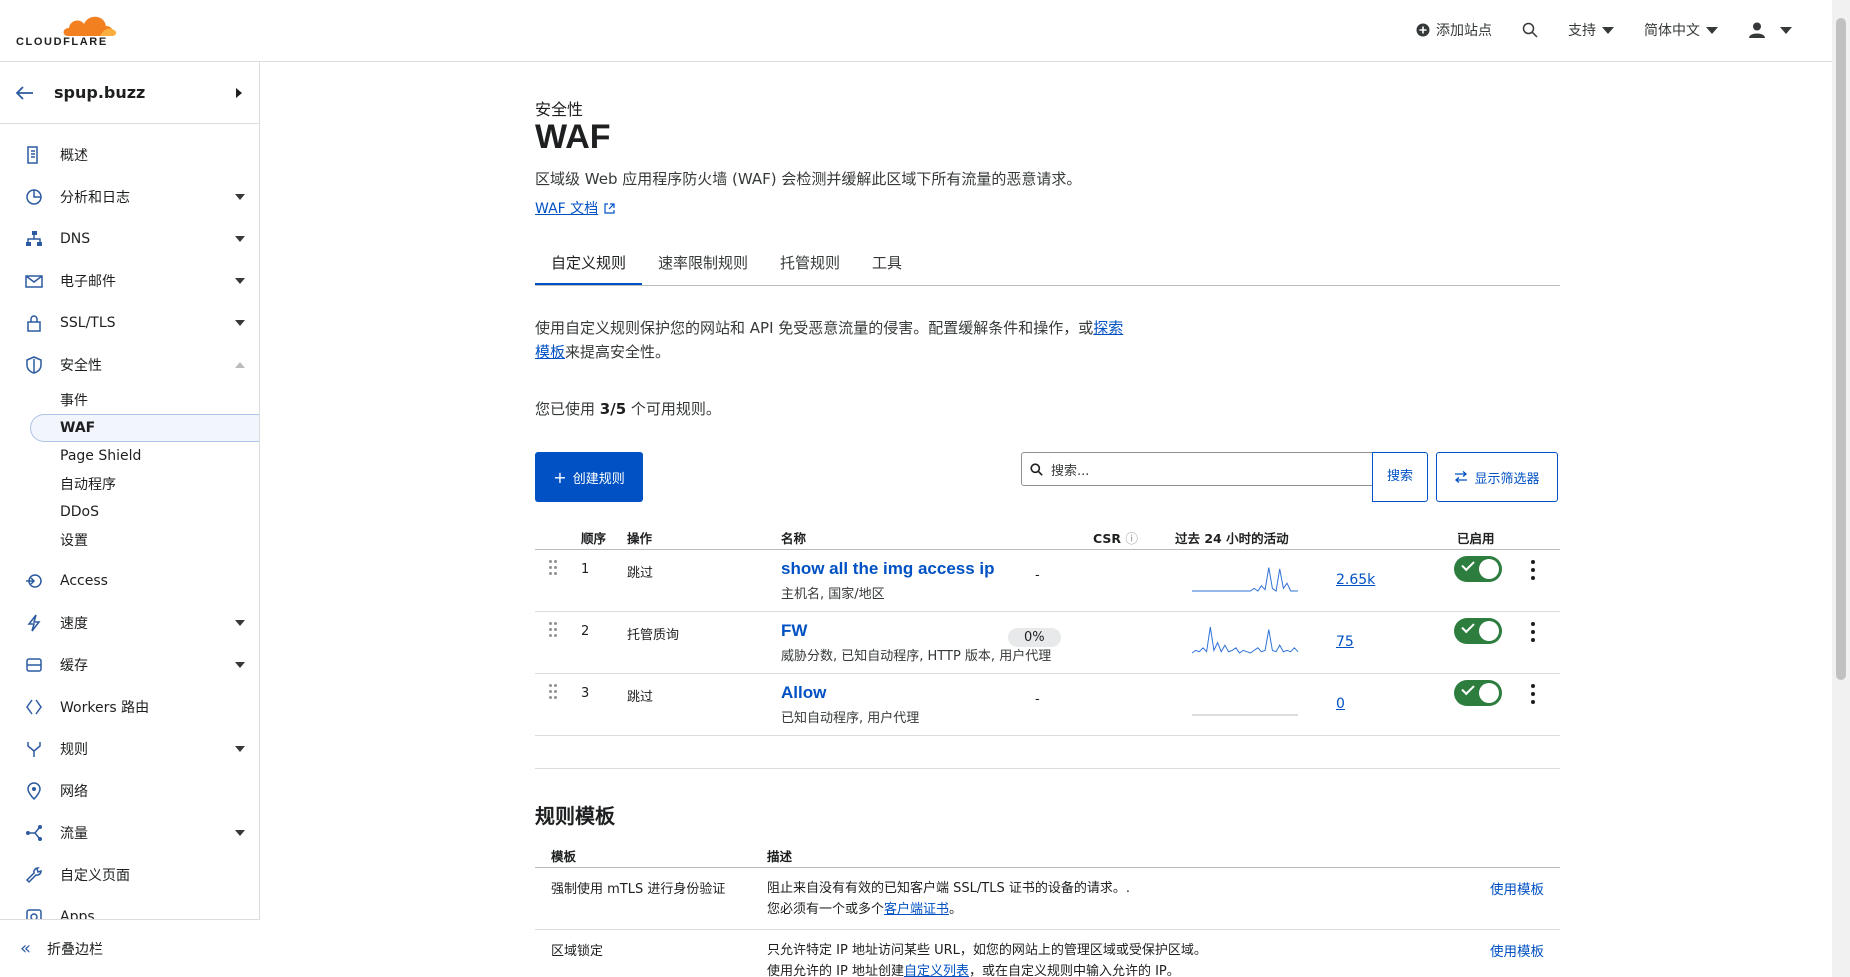 Image resolution: width=1850 pixels, height=977 pixels. Describe the element at coordinates (129, 749) in the screenshot. I see `sidebar-item: 规则` at that location.